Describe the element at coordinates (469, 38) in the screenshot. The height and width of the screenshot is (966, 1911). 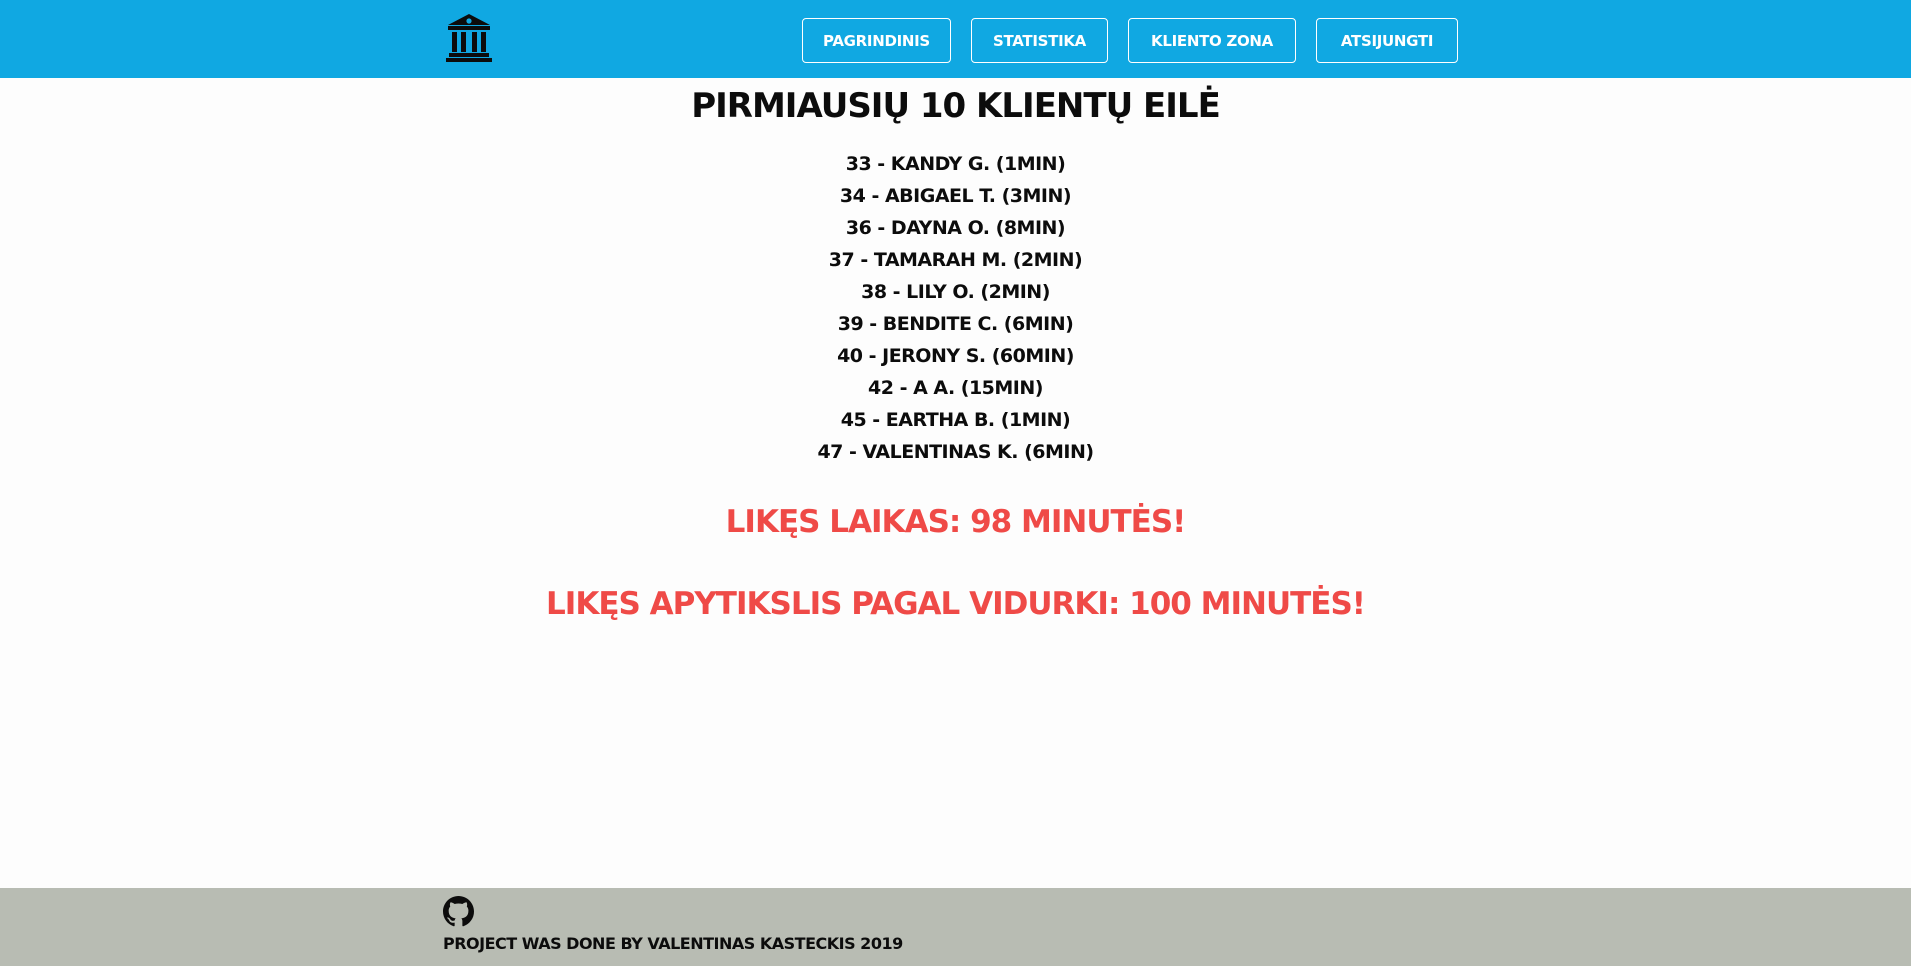
I see `bank-icon` at that location.